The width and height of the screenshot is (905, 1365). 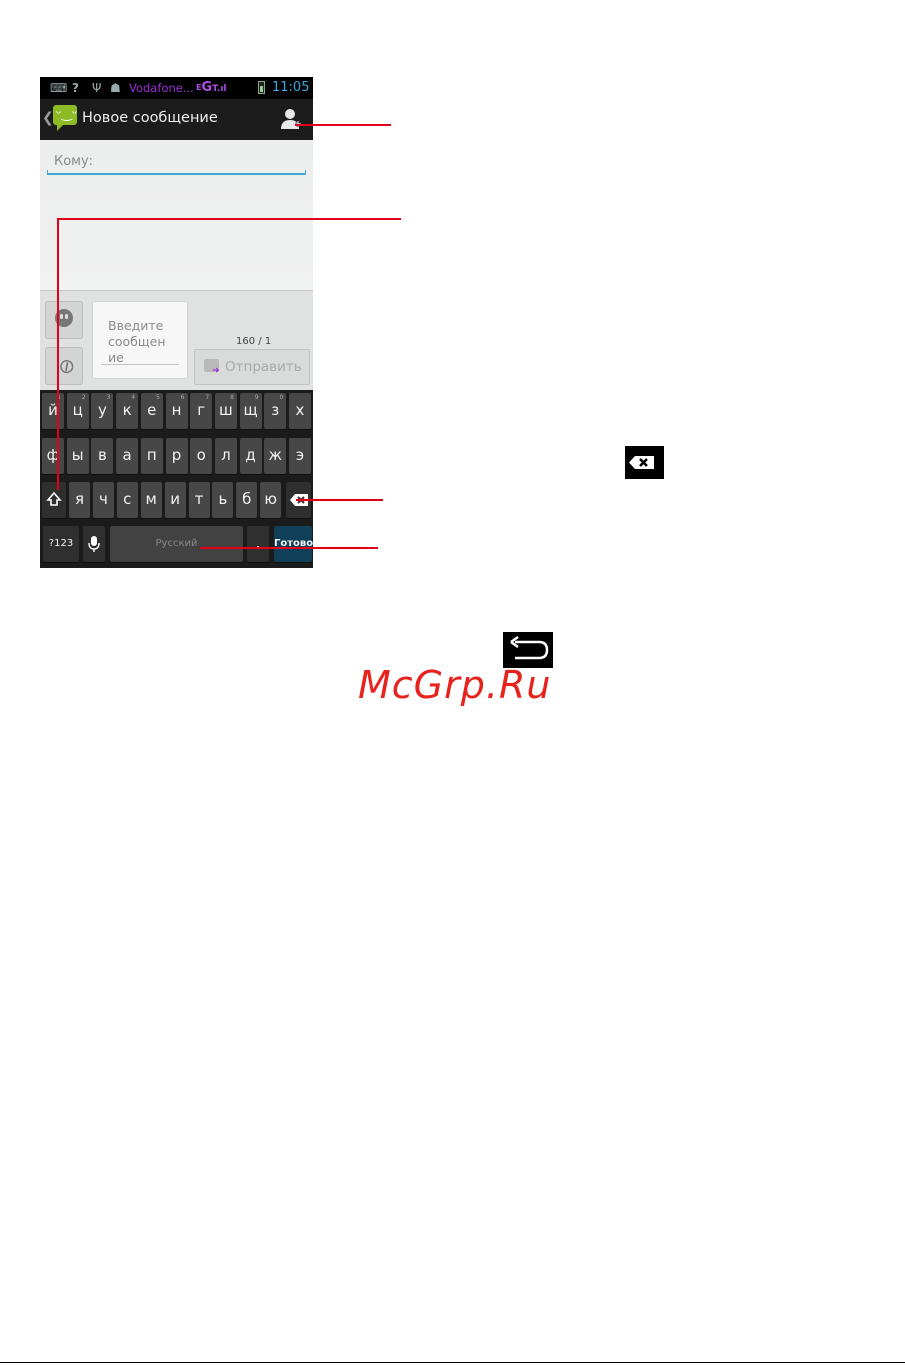 I want to click on add-contact-icon, so click(x=291, y=119).